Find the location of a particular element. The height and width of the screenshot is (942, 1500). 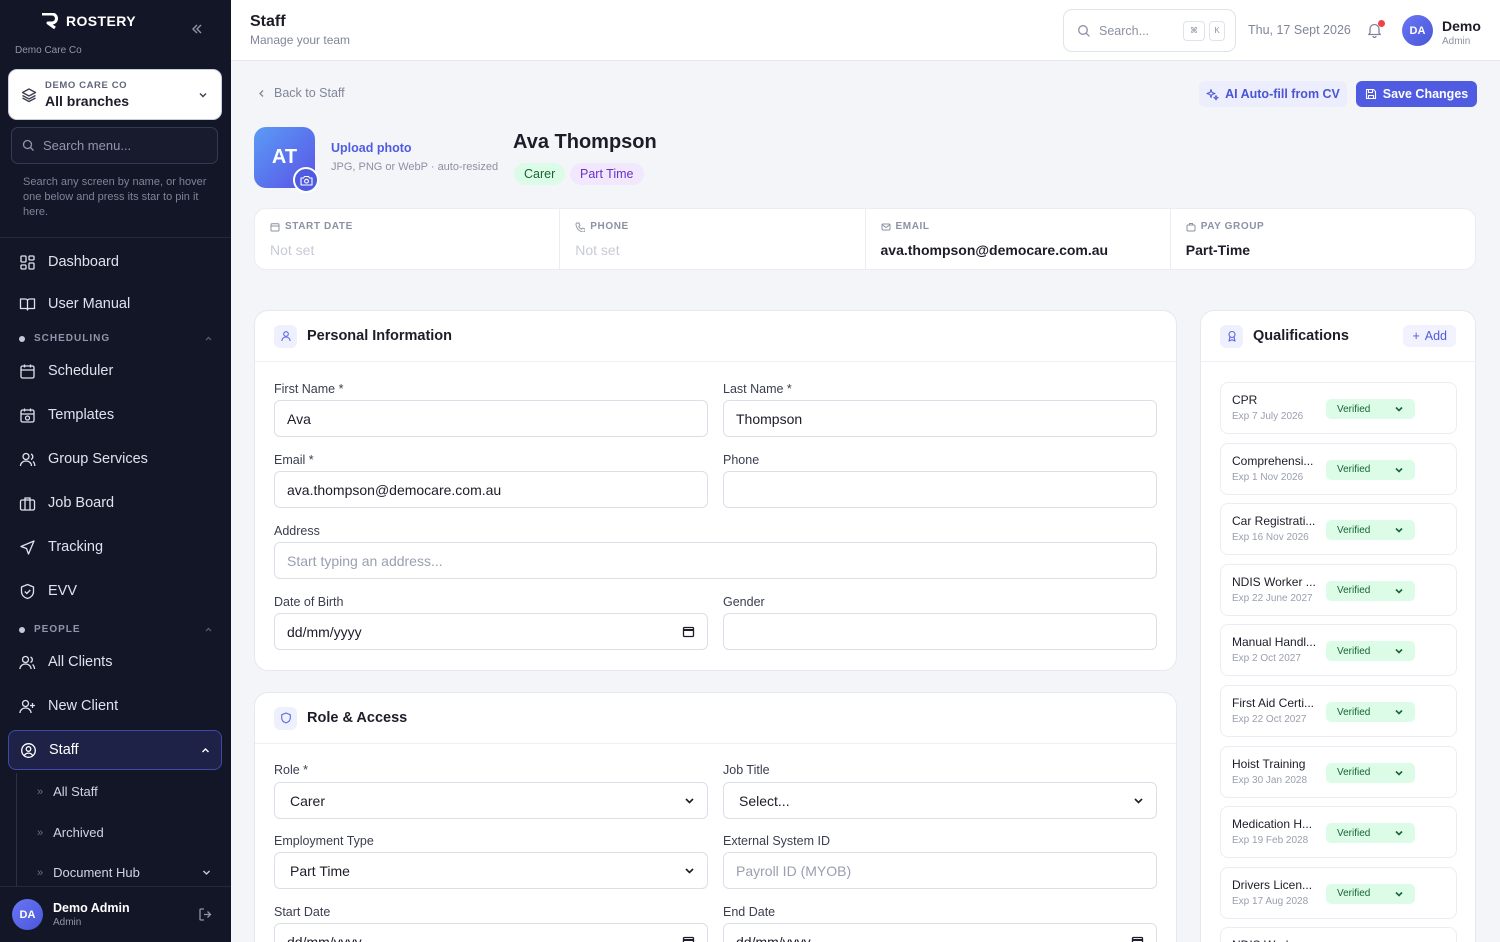

qualification-item: NDIS Worker ... Exp 22 June 2027 Verified is located at coordinates (1338, 589).